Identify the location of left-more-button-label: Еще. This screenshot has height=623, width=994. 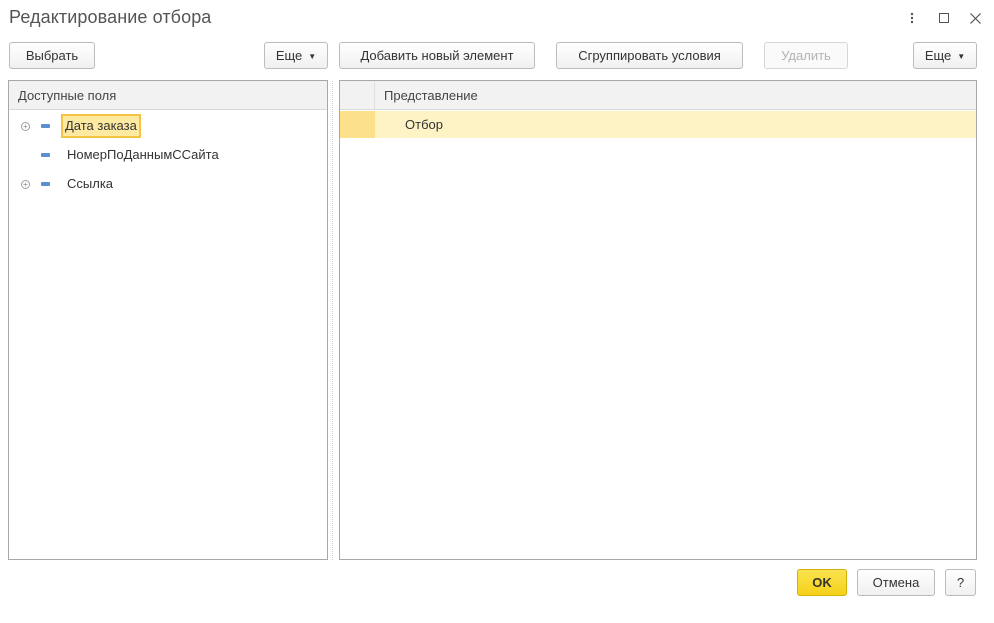
(289, 55).